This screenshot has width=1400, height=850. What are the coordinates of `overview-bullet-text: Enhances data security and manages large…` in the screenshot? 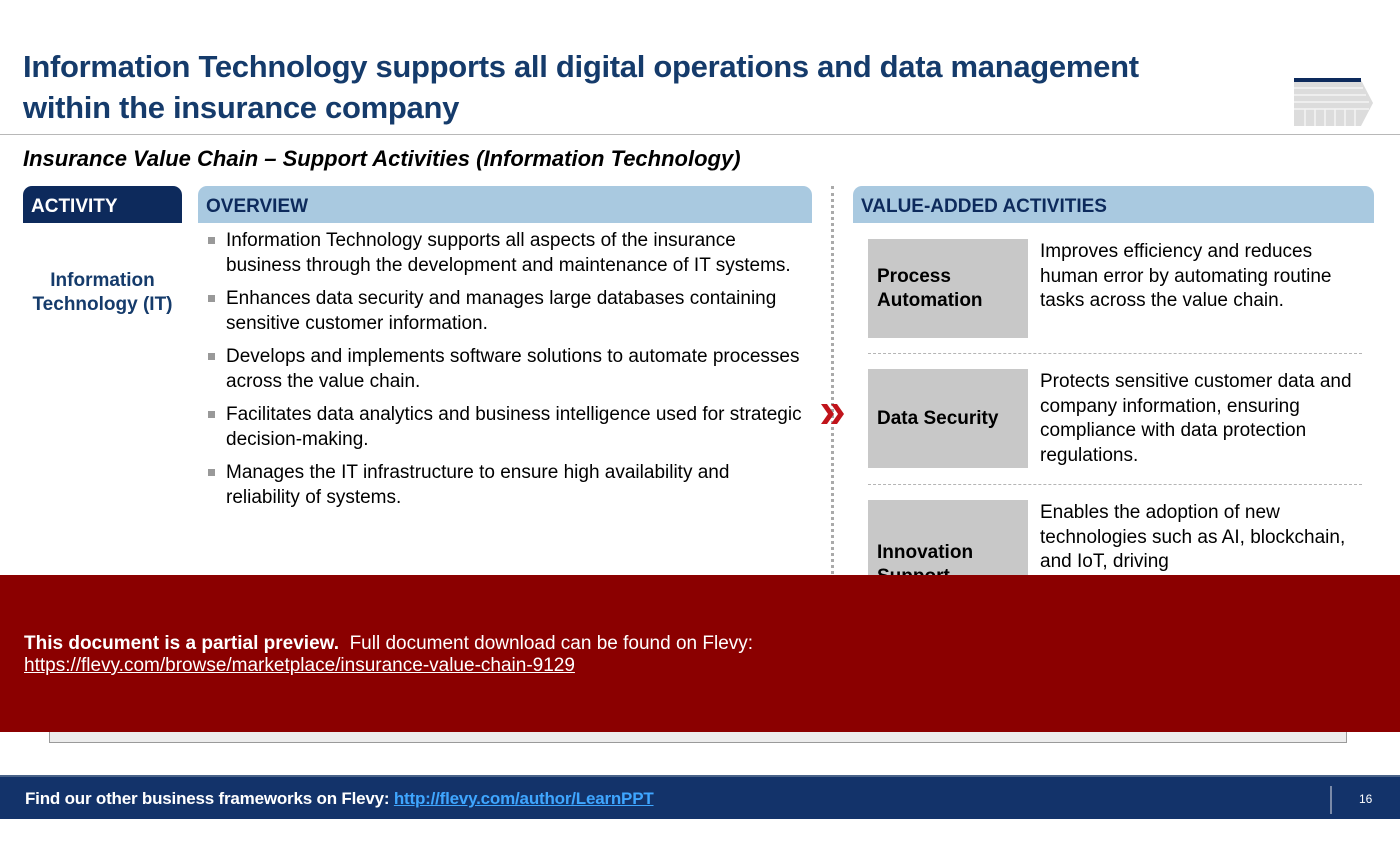 It's located at (501, 311).